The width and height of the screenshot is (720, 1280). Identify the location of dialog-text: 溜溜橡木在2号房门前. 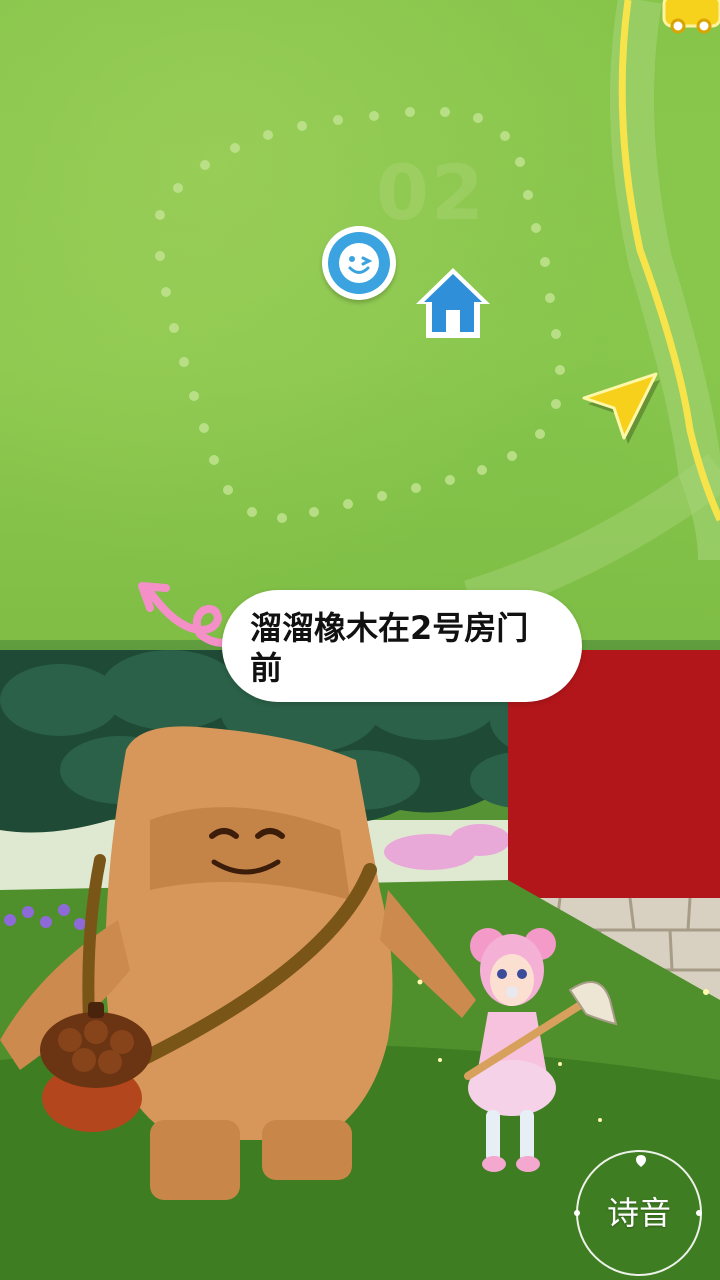
(389, 648).